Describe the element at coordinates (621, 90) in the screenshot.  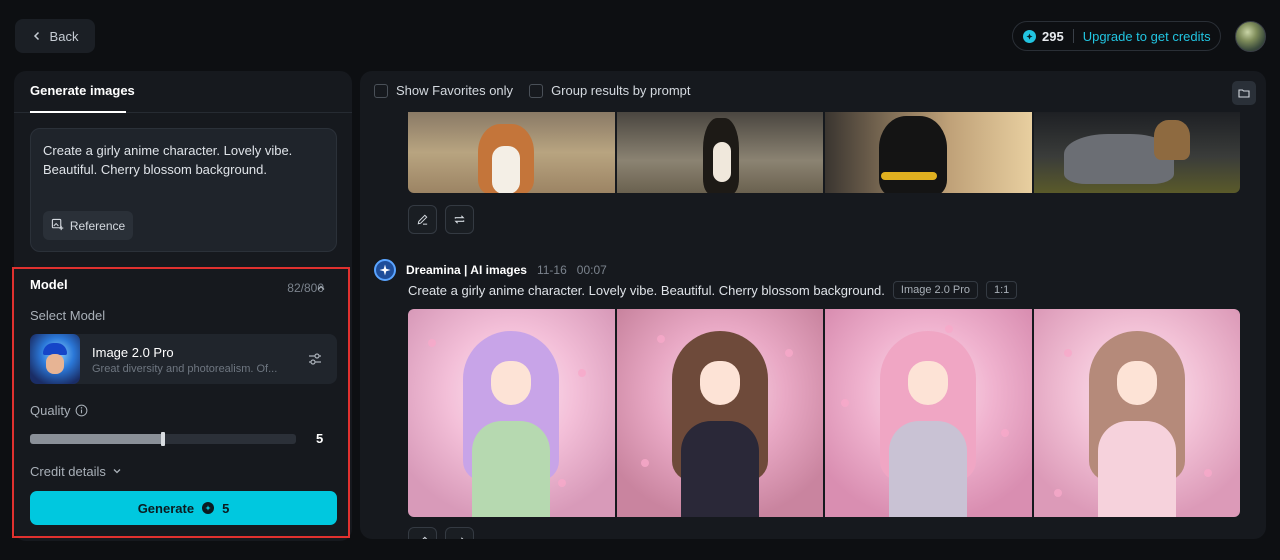
I see `group-label: Group results by prompt` at that location.